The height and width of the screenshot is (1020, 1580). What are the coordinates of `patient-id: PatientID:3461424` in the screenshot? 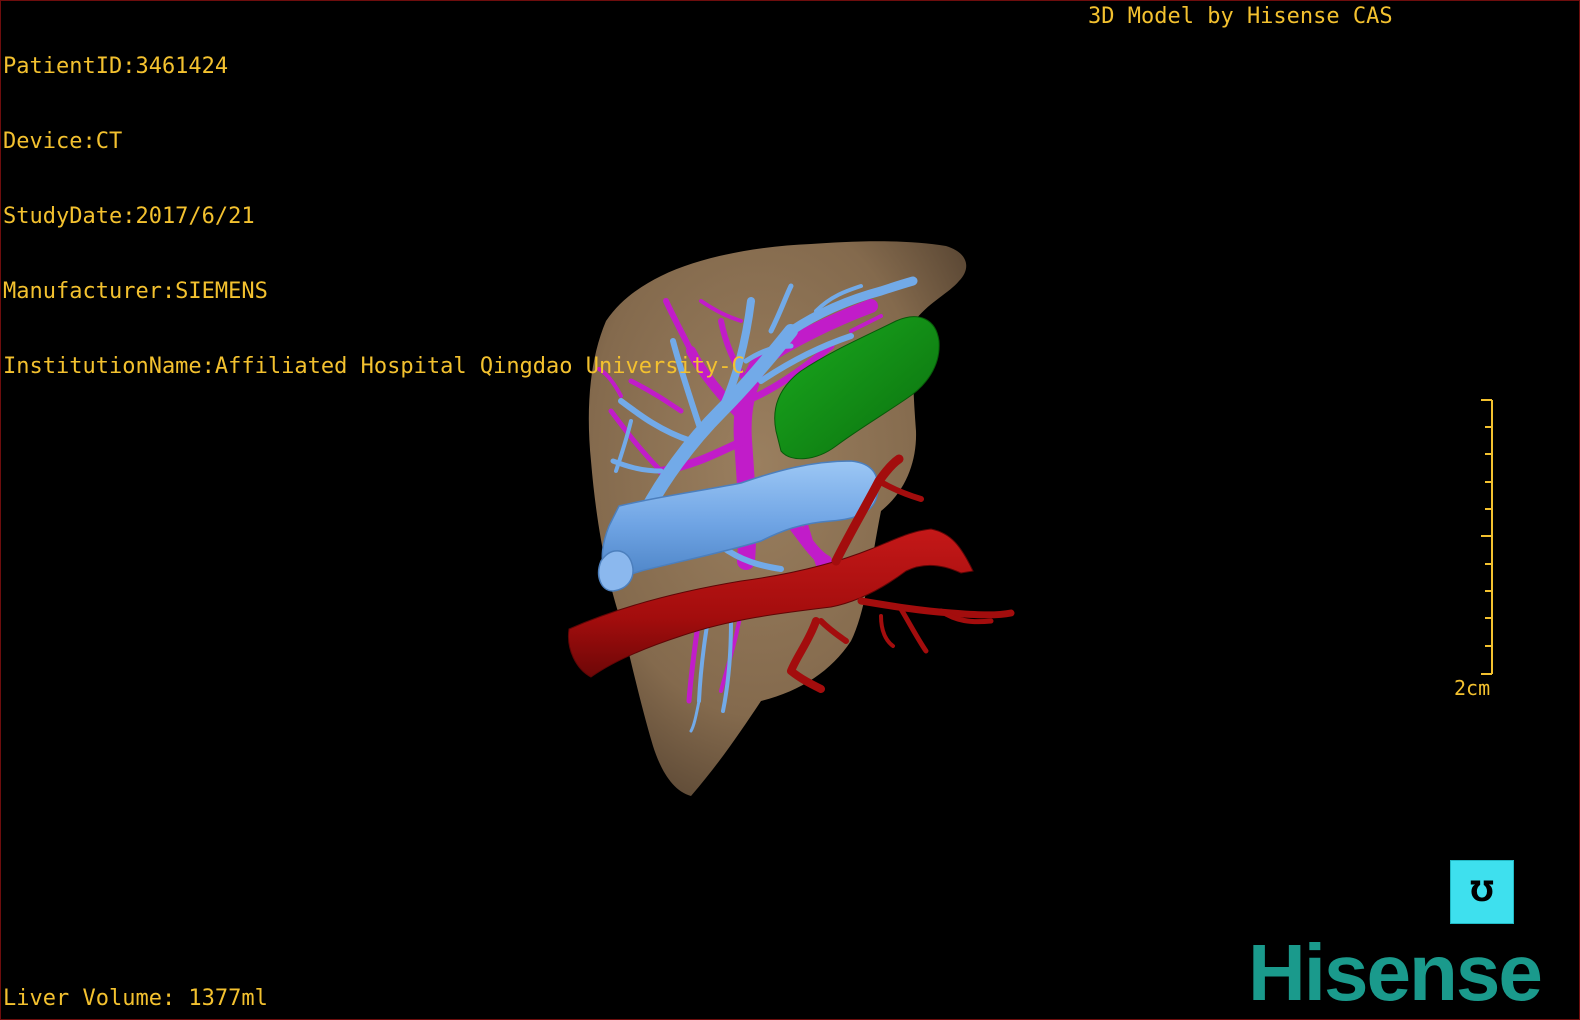 It's located at (116, 66).